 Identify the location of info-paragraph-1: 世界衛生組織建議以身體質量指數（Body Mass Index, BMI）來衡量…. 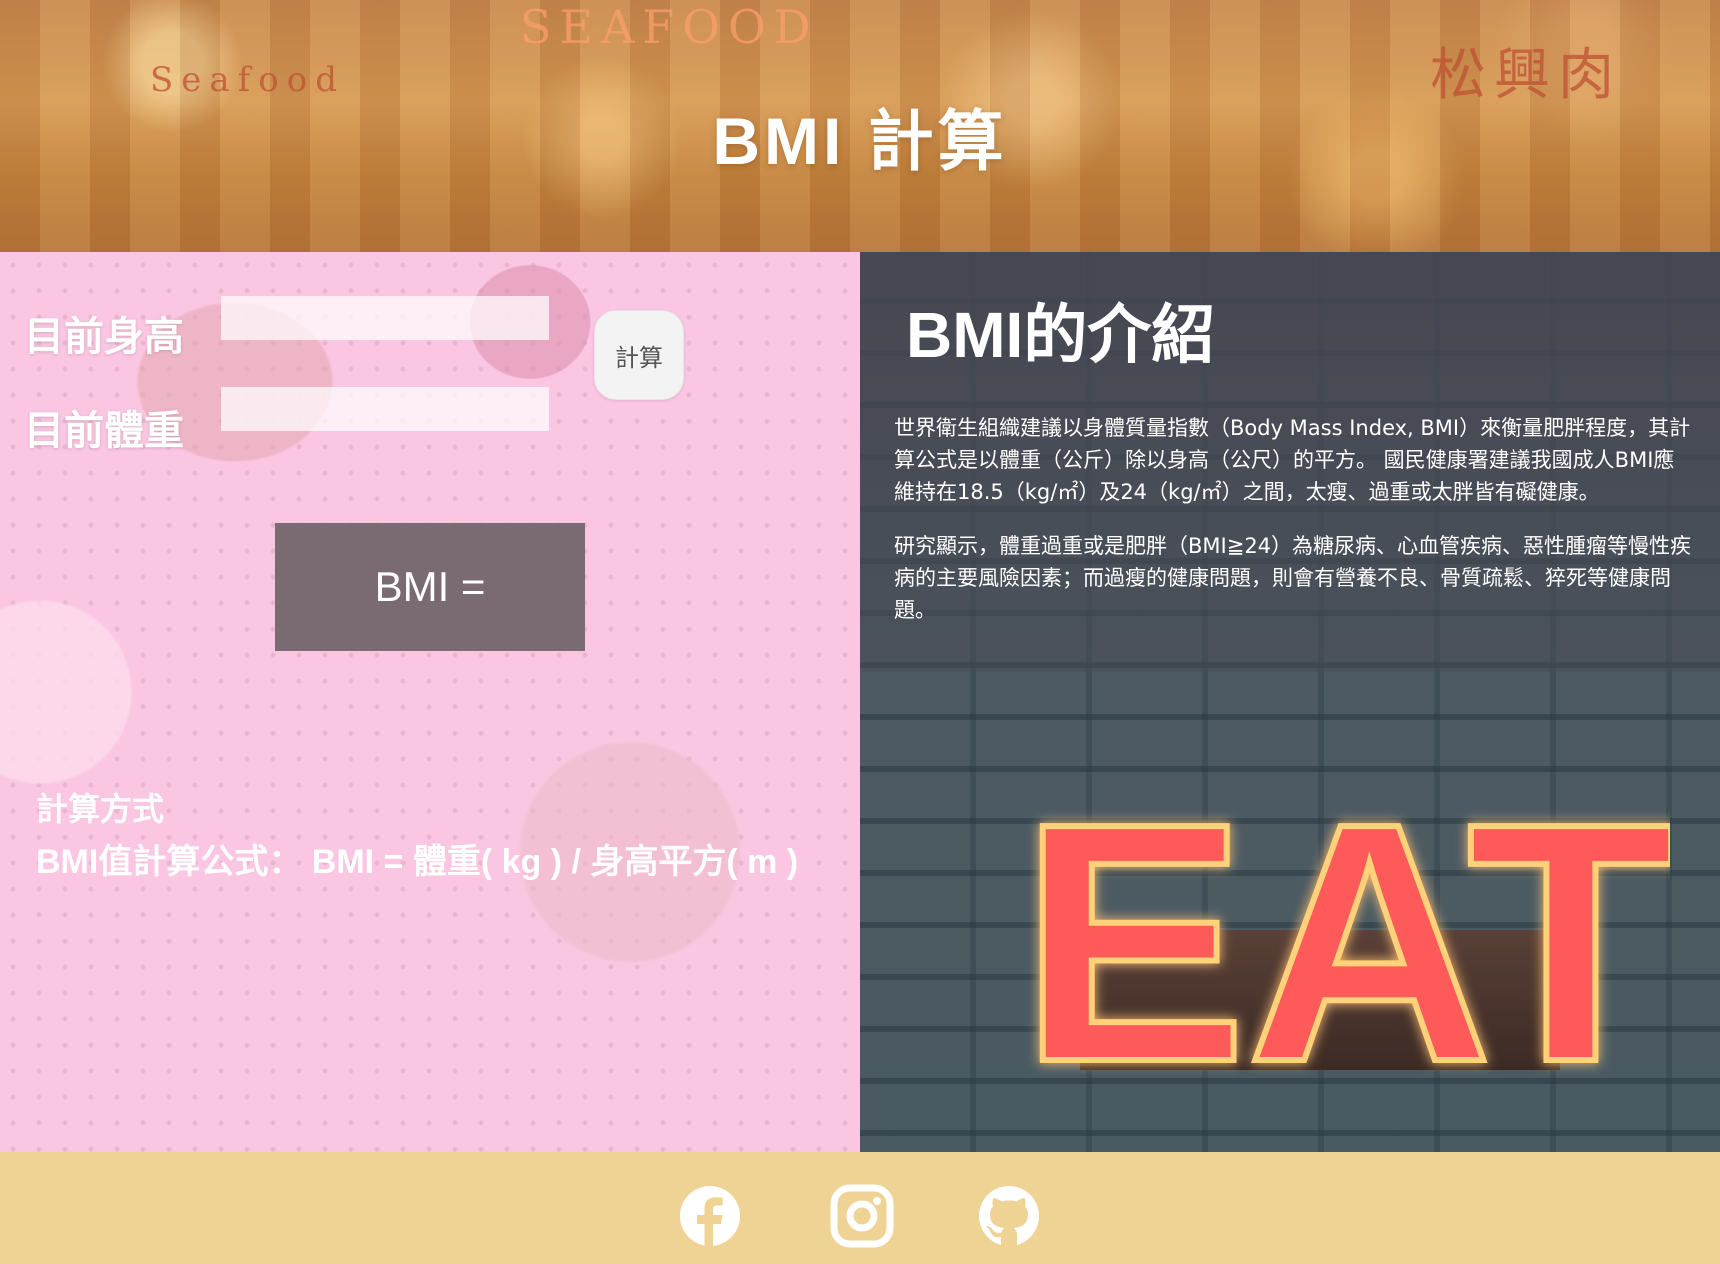
(1292, 460).